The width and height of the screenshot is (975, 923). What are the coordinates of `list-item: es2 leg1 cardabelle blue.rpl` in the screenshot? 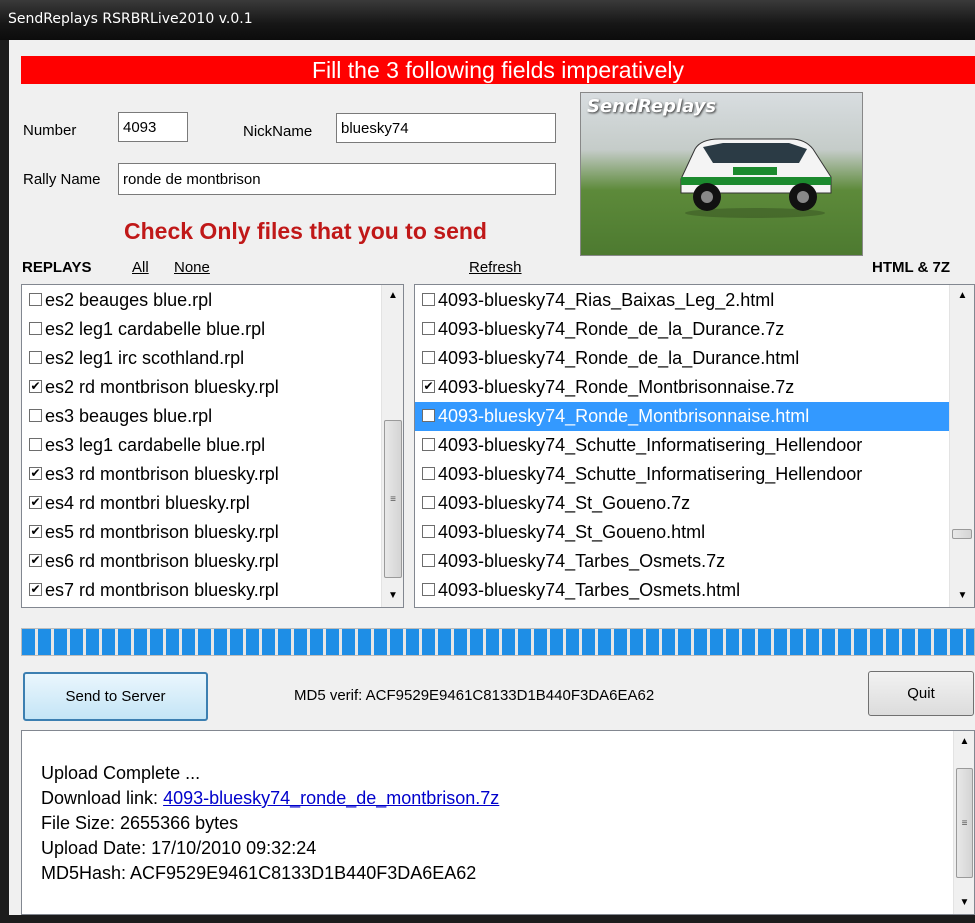 It's located at (200, 329).